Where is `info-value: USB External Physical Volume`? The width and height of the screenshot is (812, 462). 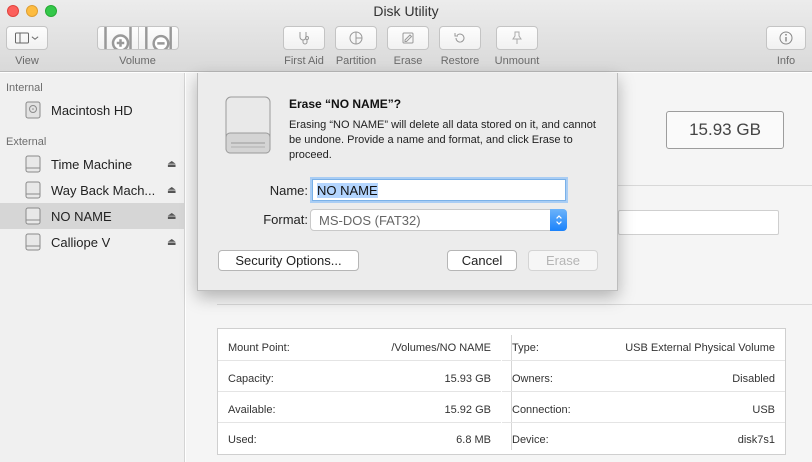 info-value: USB External Physical Volume is located at coordinates (700, 348).